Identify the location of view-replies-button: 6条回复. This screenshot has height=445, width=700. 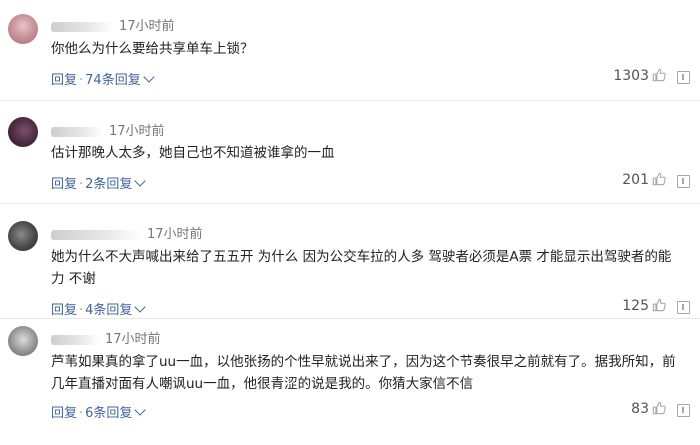
(116, 412).